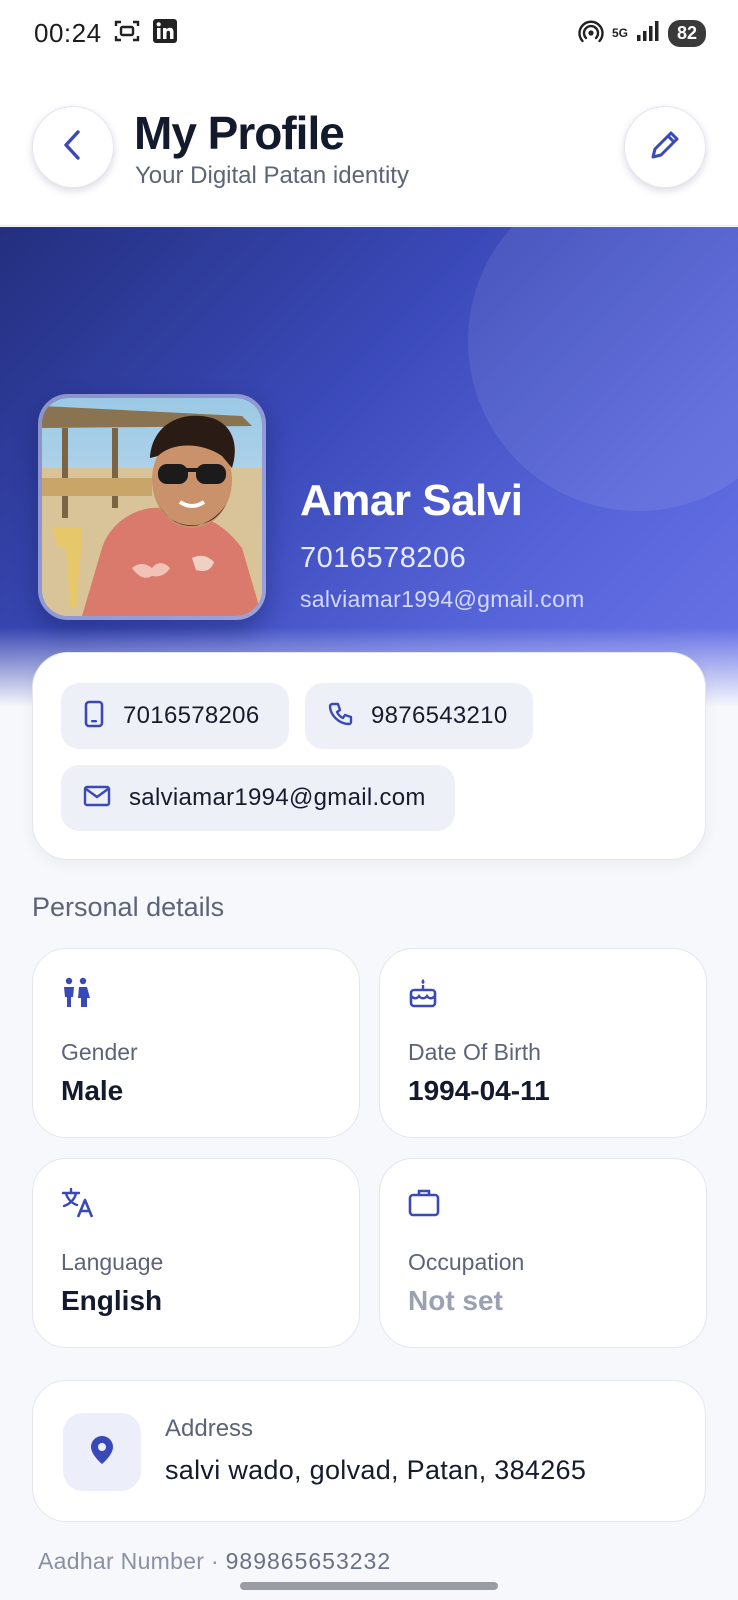 This screenshot has height=1600, width=738. I want to click on signal-icon, so click(648, 33).